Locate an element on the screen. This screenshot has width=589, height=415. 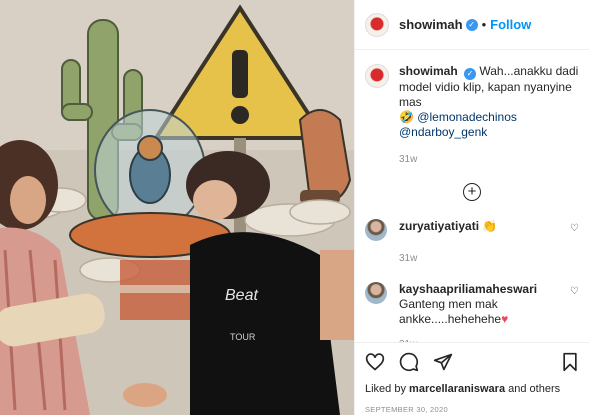
mention-link: @lemonadechinos is located at coordinates (467, 117).